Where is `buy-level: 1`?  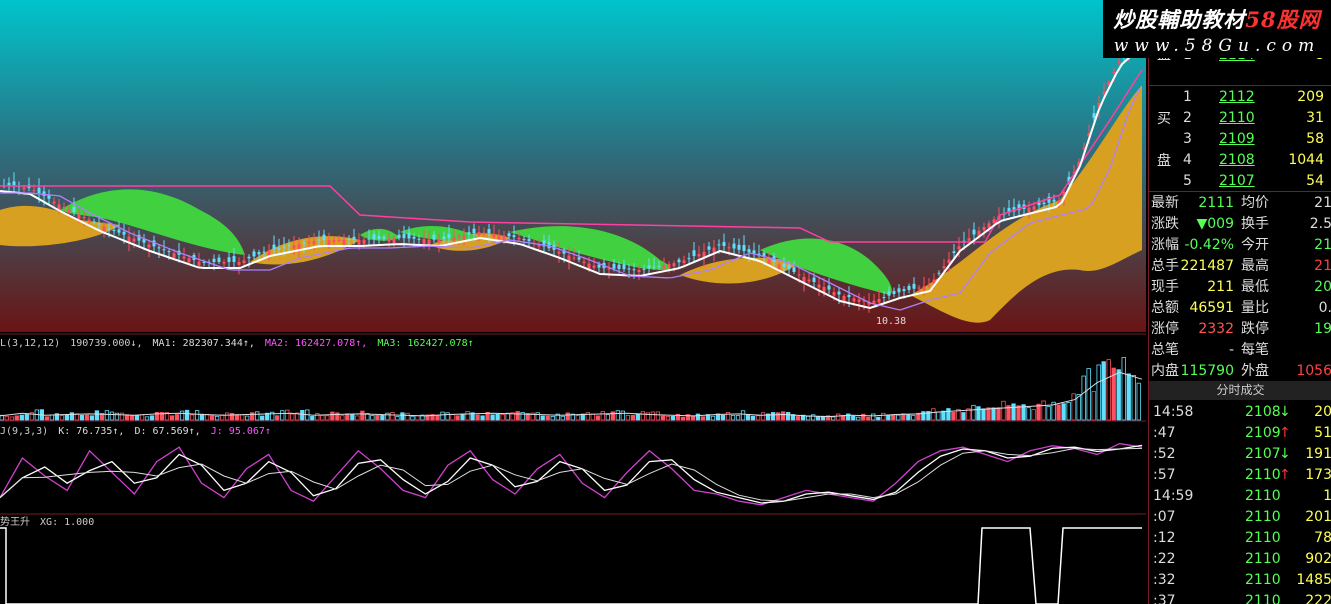 buy-level: 1 is located at coordinates (1187, 97).